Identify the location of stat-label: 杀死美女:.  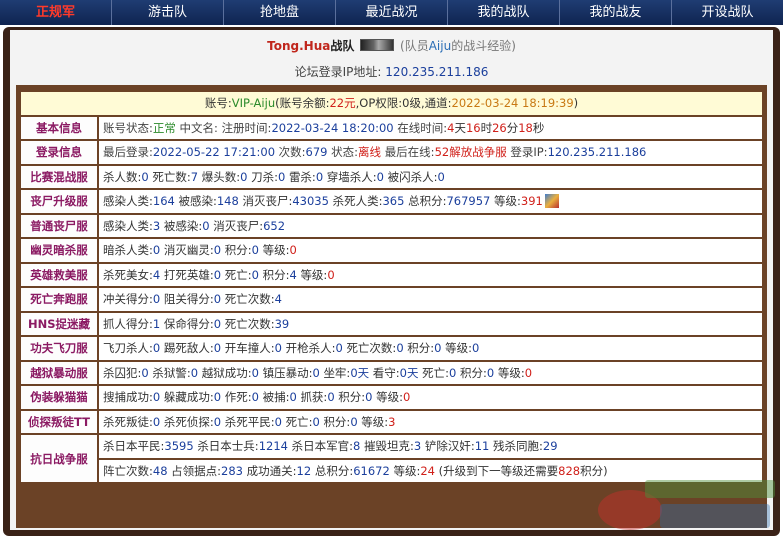
(128, 274).